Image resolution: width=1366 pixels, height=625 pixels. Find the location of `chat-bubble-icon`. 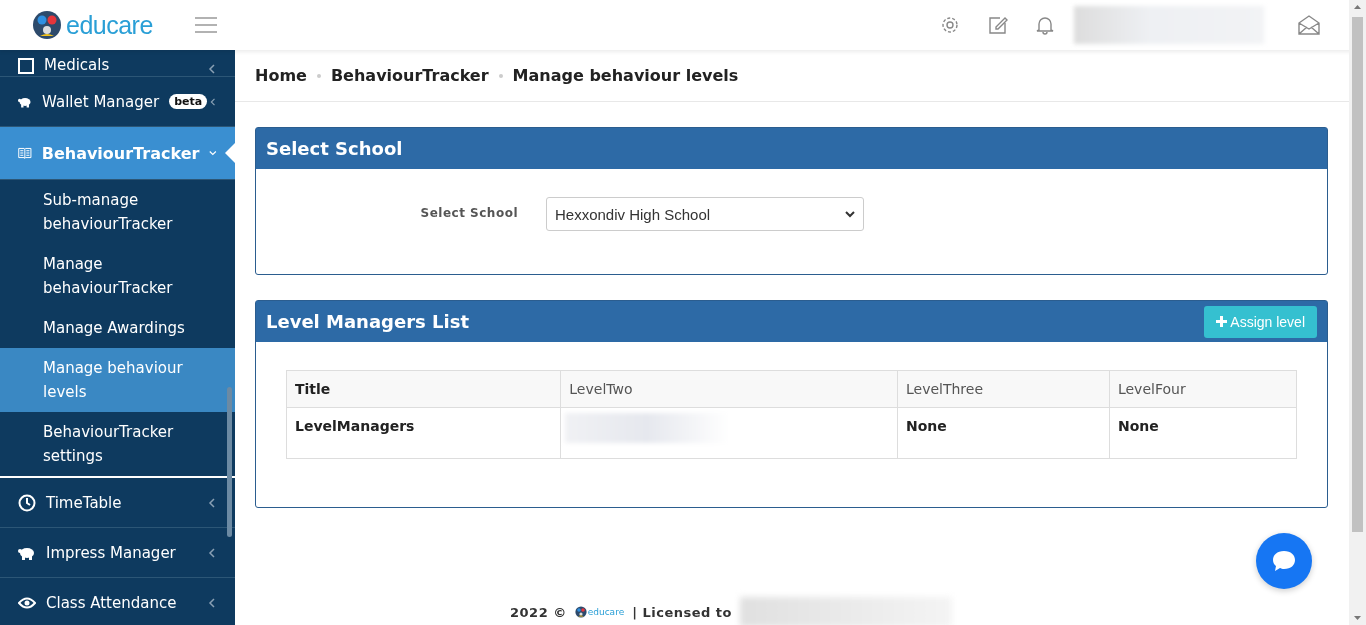

chat-bubble-icon is located at coordinates (1284, 561).